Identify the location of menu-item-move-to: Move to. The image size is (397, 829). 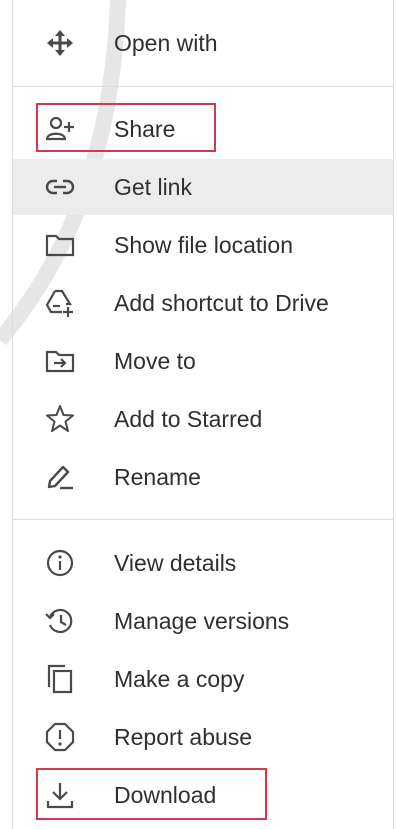
(203, 361).